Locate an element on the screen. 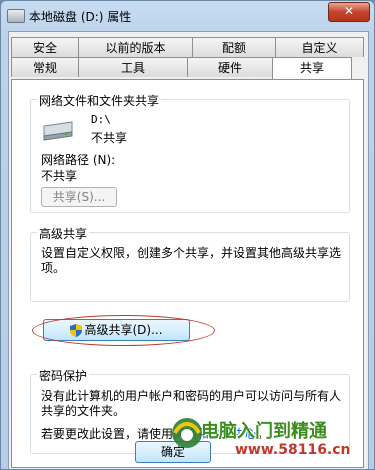  advanced-description-line1: 设置自定义权限，创建多个共享，并设置其他高级共享选 is located at coordinates (191, 253).